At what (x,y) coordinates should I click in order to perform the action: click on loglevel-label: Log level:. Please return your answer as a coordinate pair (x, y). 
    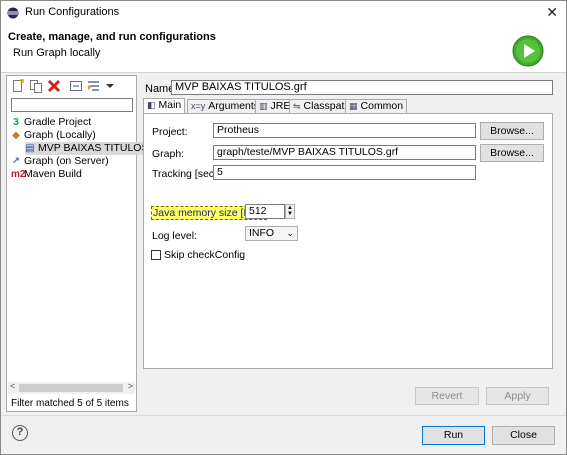
    Looking at the image, I should click on (174, 236).